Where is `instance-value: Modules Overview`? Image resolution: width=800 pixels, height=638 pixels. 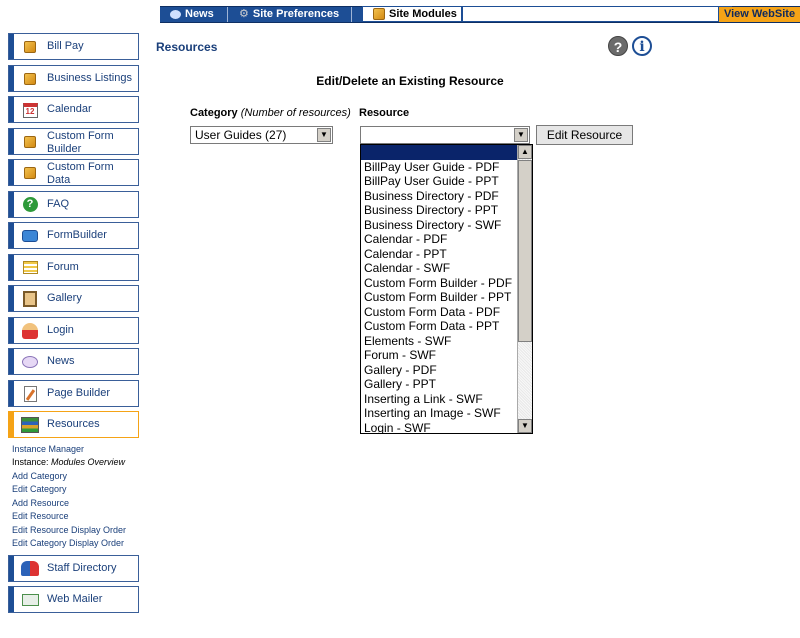 instance-value: Modules Overview is located at coordinates (88, 462).